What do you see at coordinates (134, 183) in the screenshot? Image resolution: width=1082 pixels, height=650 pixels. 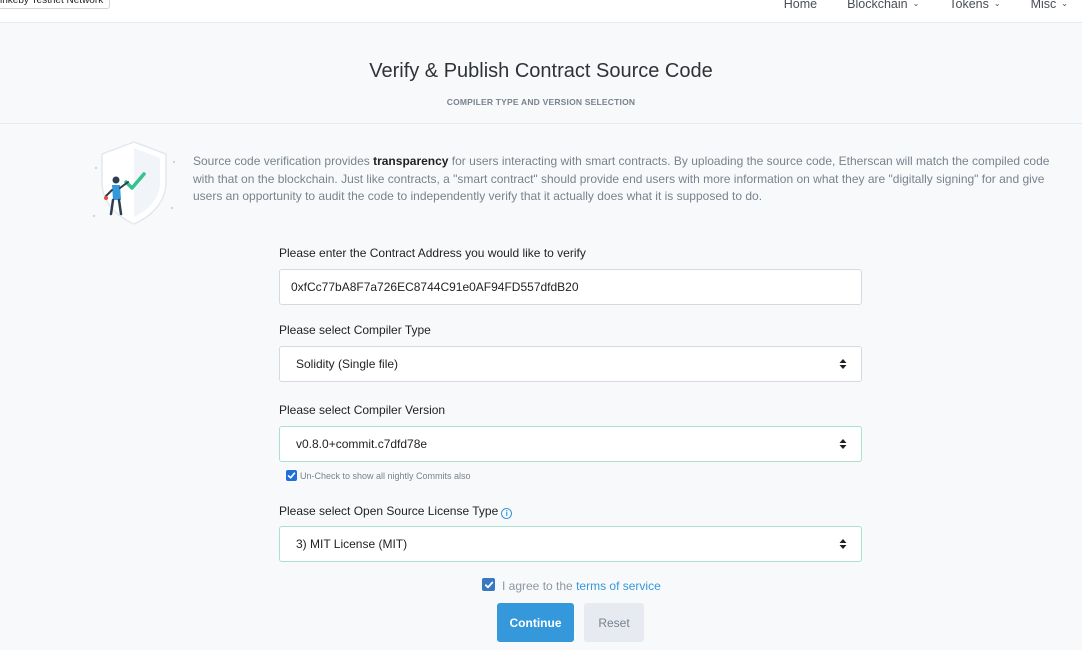 I see `shield-verification-illustration` at bounding box center [134, 183].